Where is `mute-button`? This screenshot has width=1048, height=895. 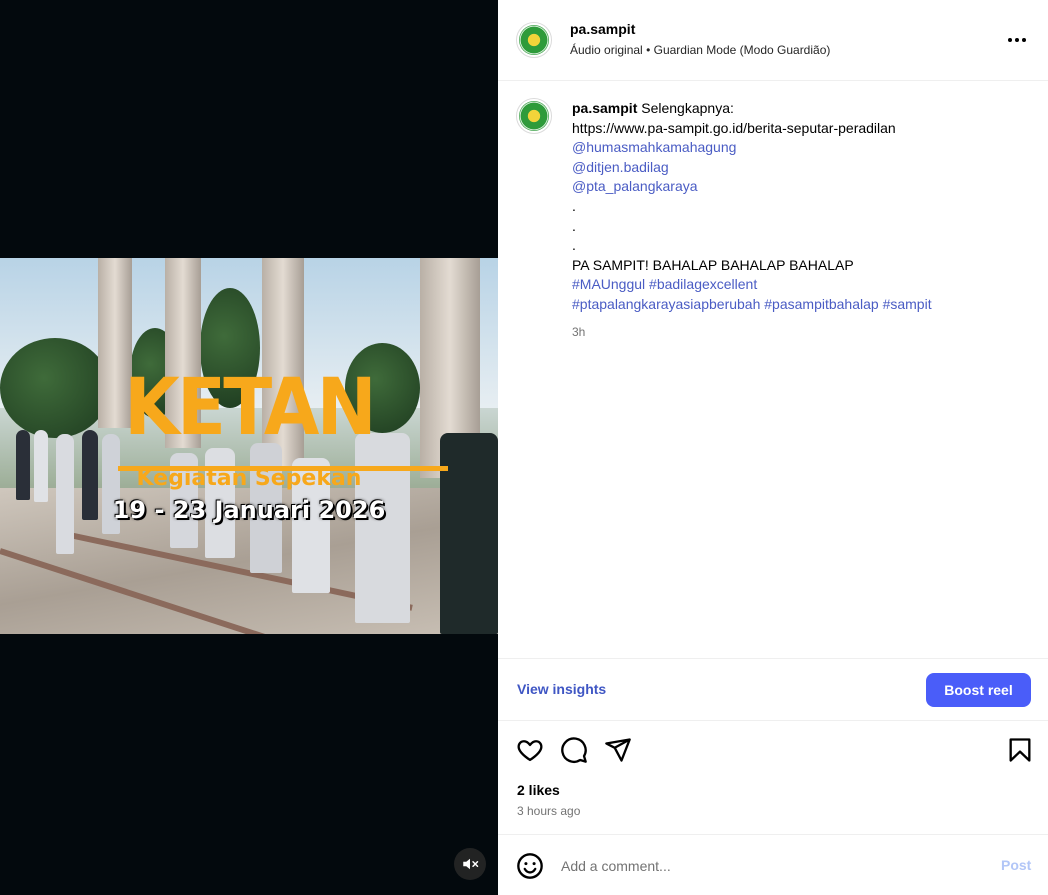 mute-button is located at coordinates (470, 864).